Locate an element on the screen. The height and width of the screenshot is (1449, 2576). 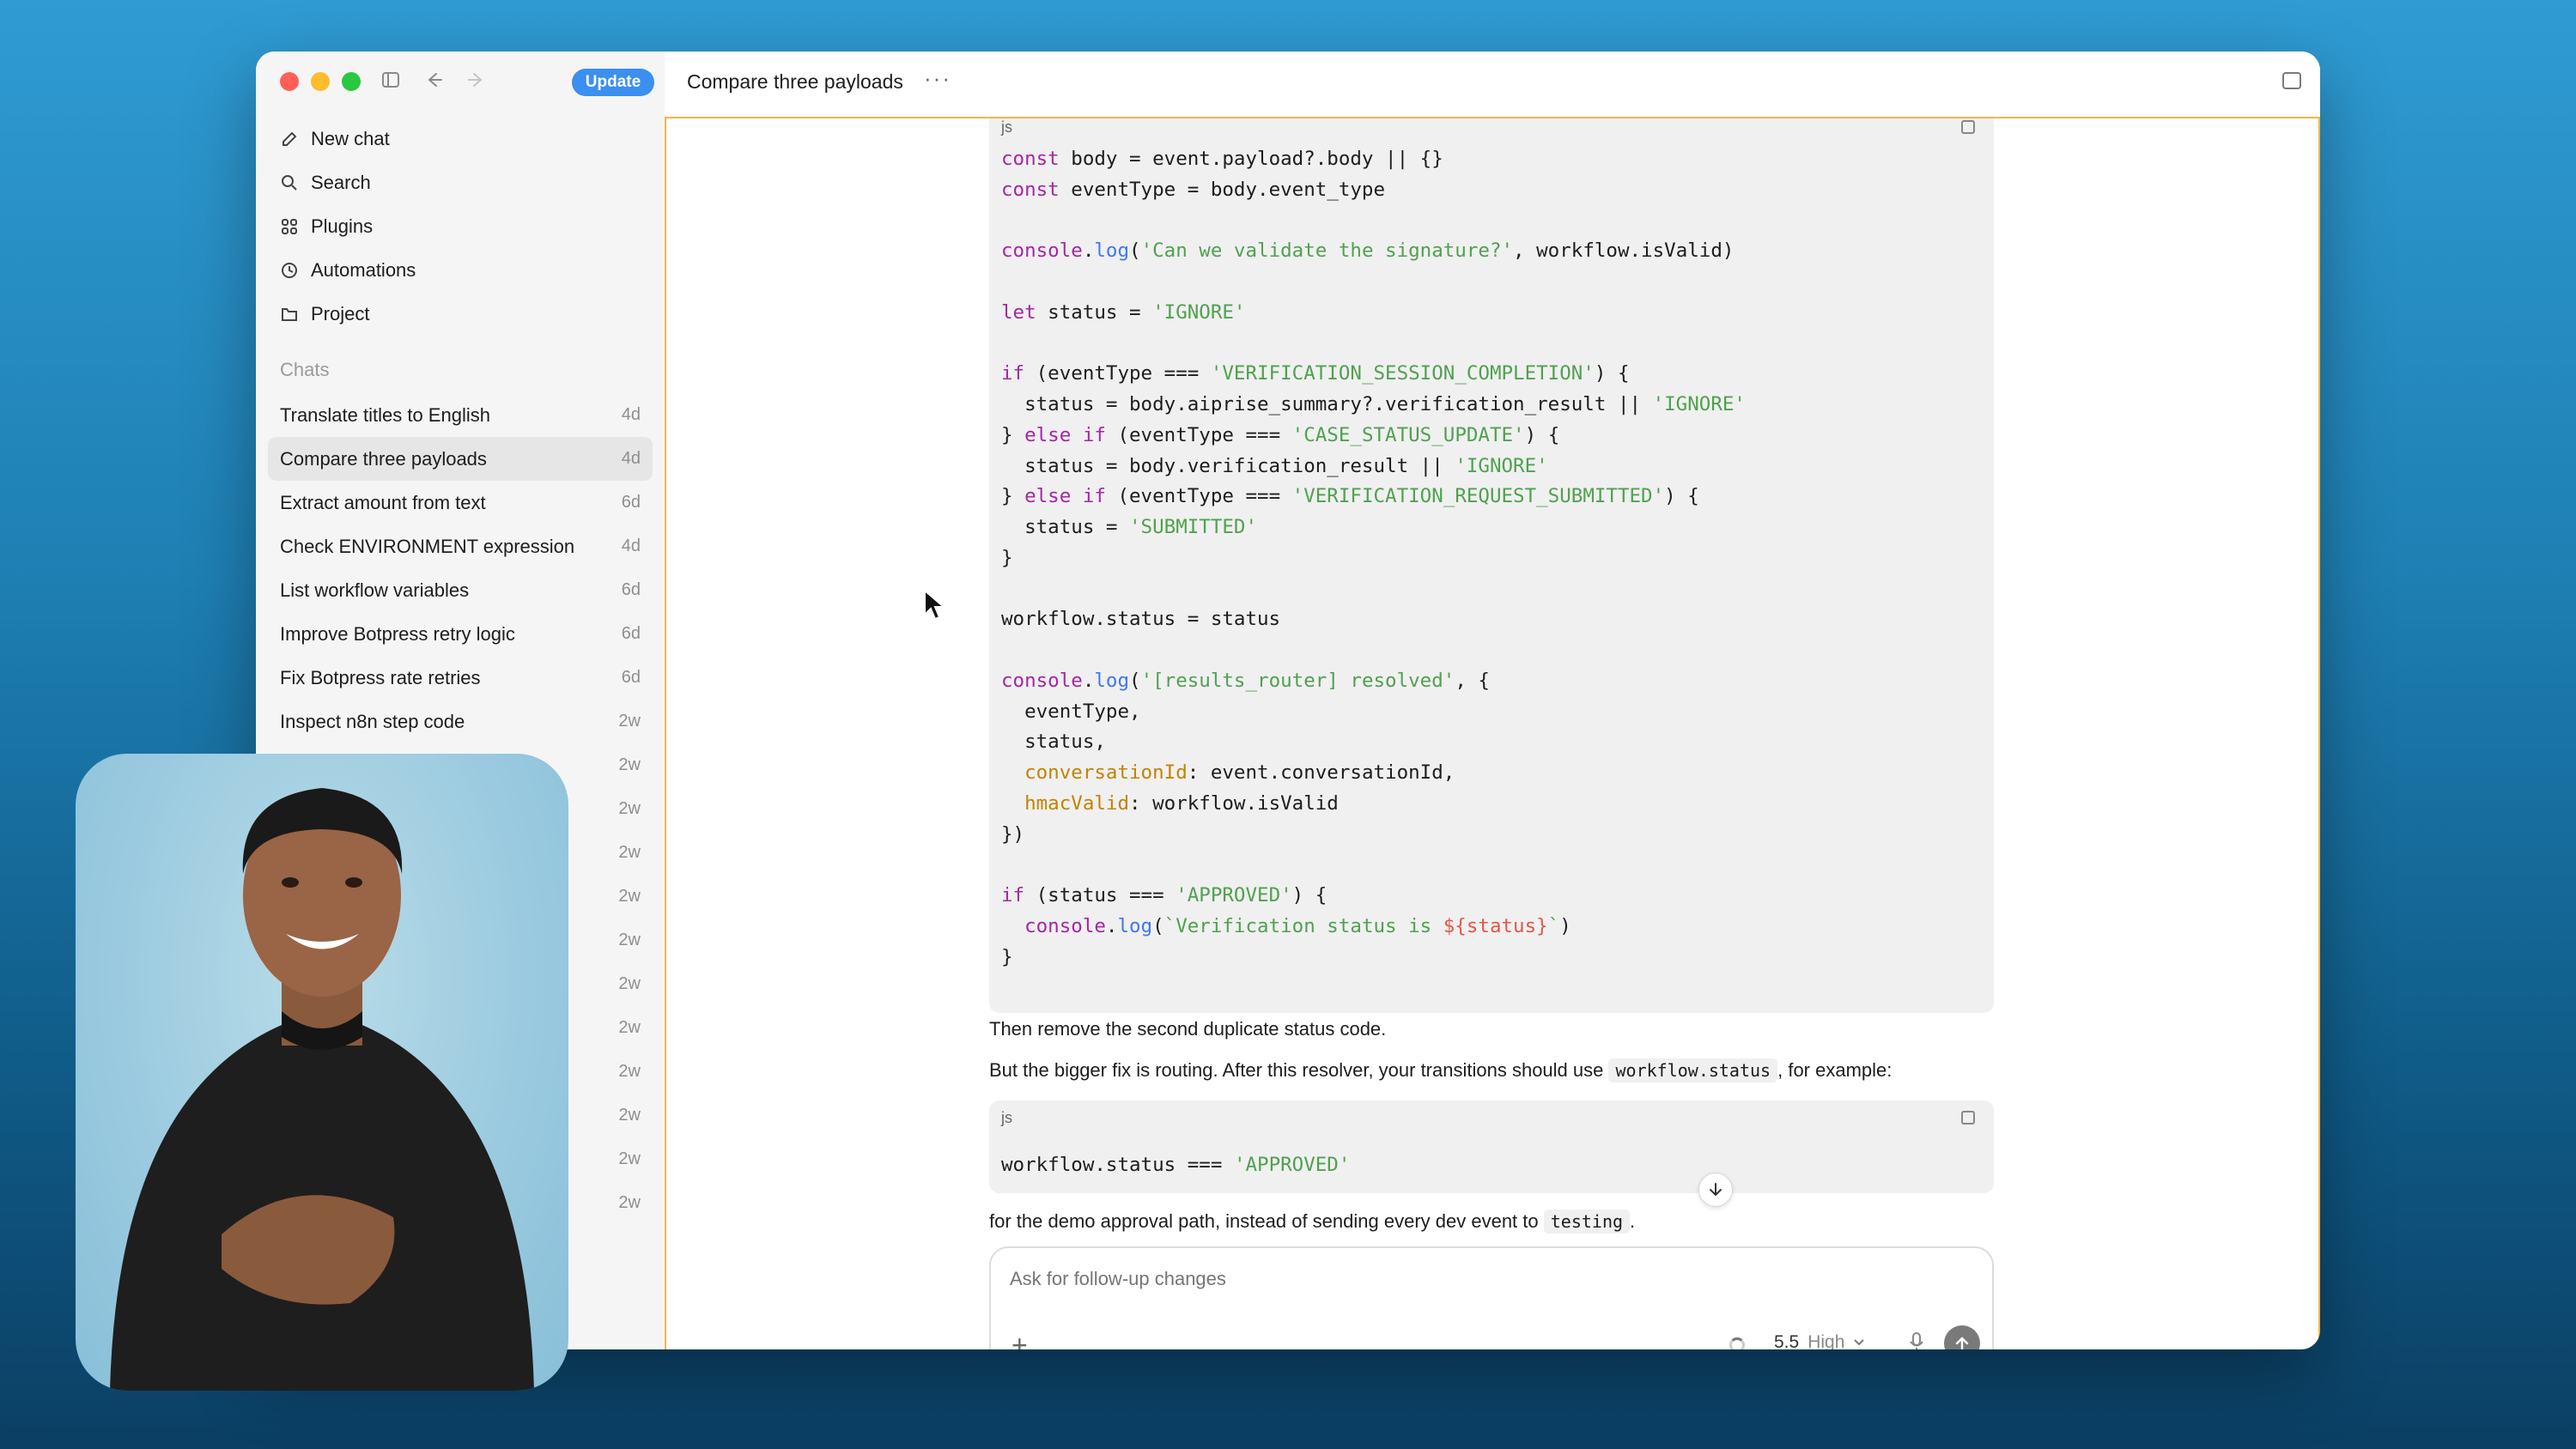
back-arrow-icon is located at coordinates (433, 79).